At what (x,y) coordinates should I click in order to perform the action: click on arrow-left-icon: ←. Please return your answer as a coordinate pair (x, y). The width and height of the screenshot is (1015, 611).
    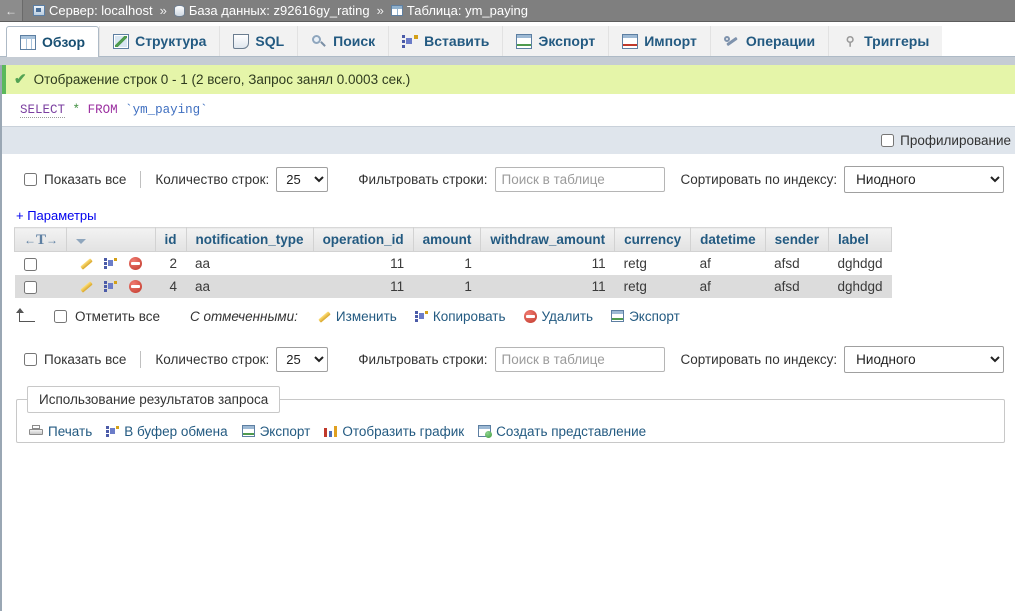
    Looking at the image, I should click on (30, 240).